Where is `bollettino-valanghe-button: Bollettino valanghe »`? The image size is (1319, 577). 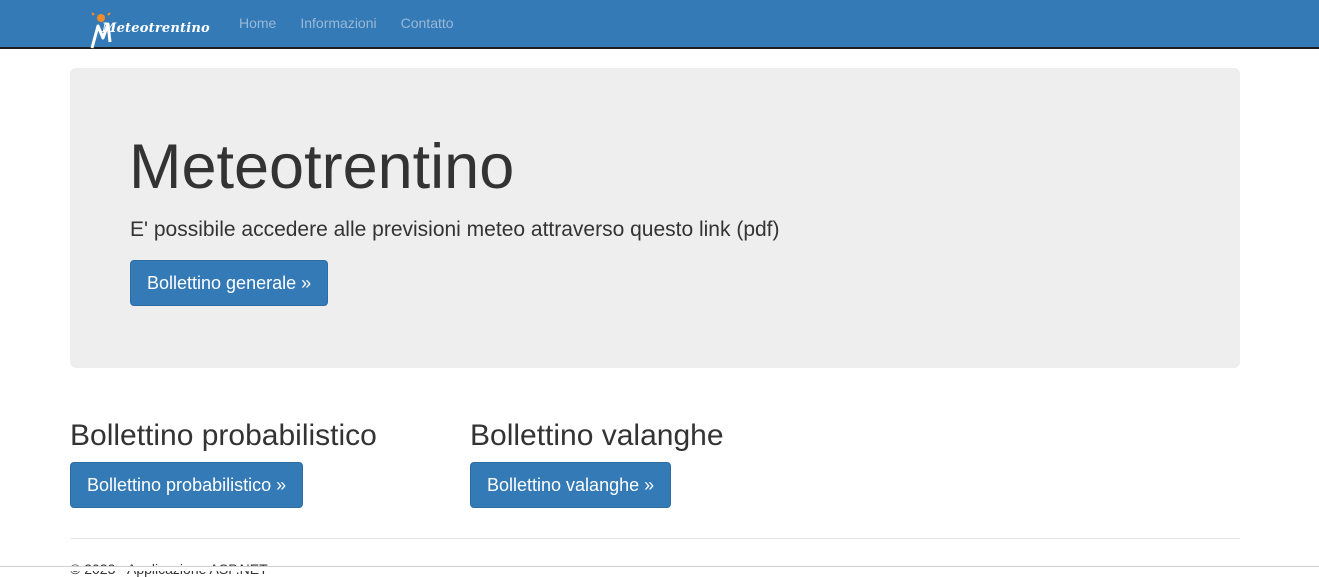
bollettino-valanghe-button: Bollettino valanghe » is located at coordinates (571, 485).